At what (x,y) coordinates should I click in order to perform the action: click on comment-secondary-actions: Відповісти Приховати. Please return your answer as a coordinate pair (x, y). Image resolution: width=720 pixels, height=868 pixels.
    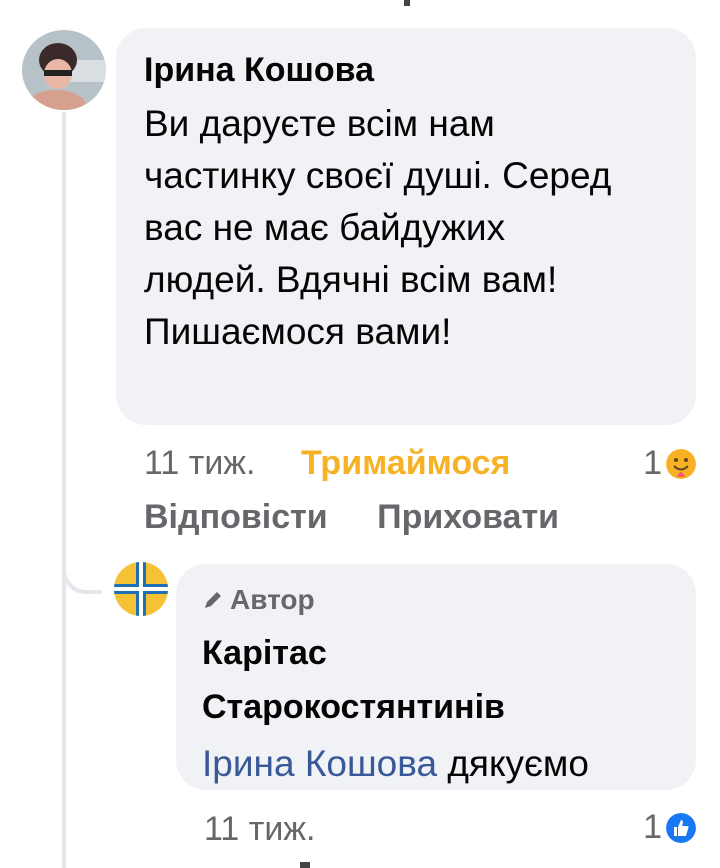
    Looking at the image, I should click on (351, 517).